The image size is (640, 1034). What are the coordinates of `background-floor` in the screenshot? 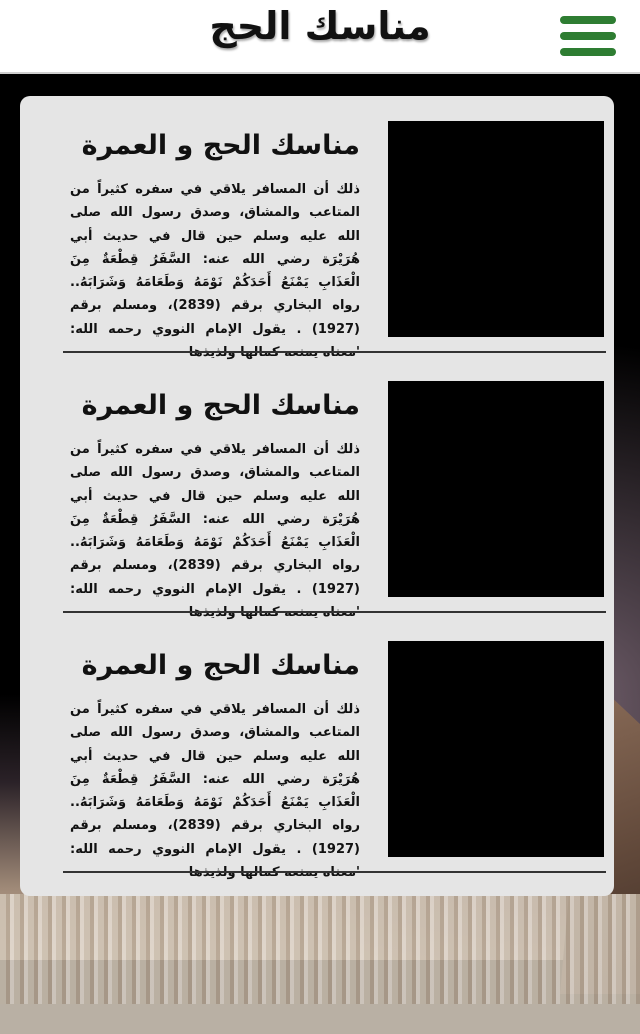 It's located at (320, 1019).